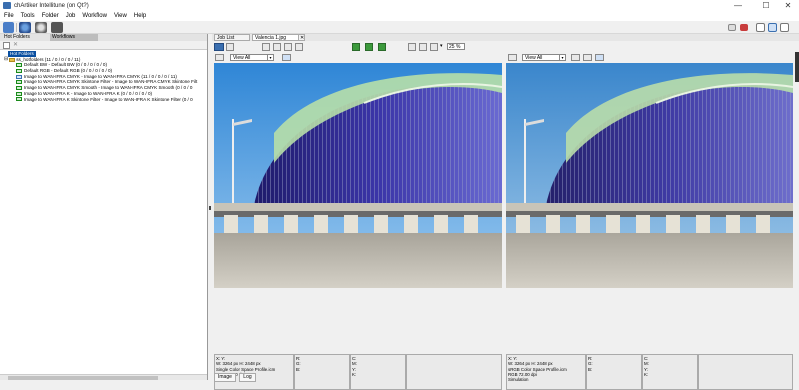 This screenshot has height=390, width=799. Describe the element at coordinates (57, 27) in the screenshot. I see `printer-icon` at that location.